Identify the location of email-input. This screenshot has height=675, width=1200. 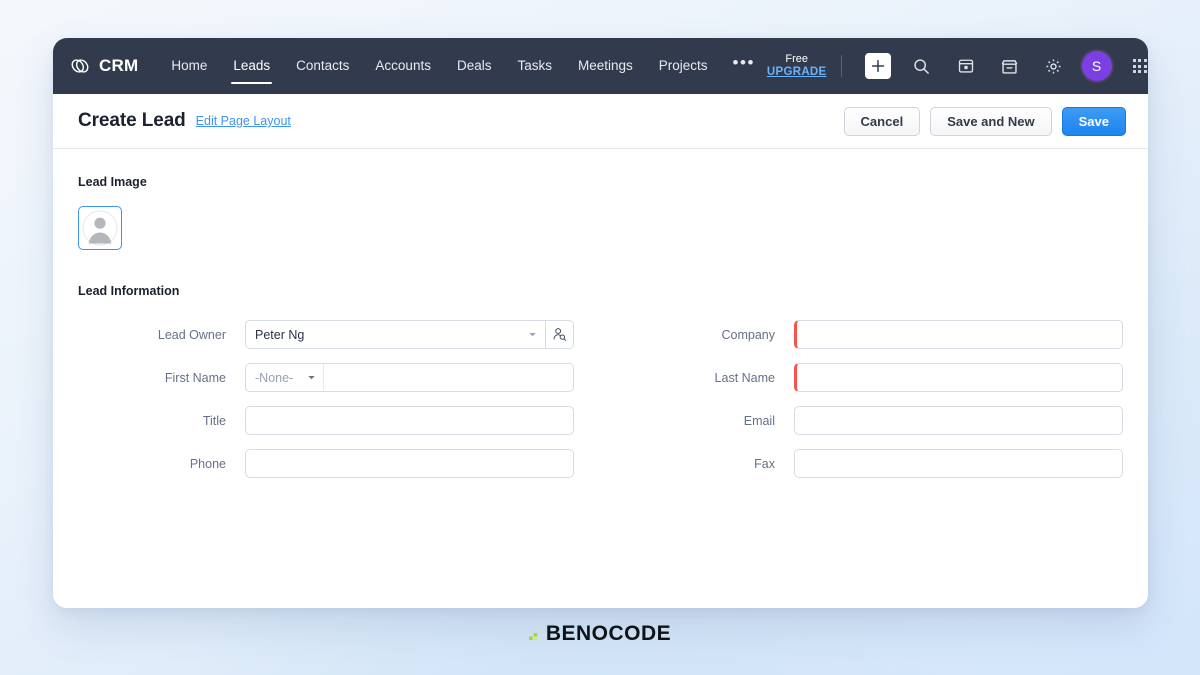
(958, 420).